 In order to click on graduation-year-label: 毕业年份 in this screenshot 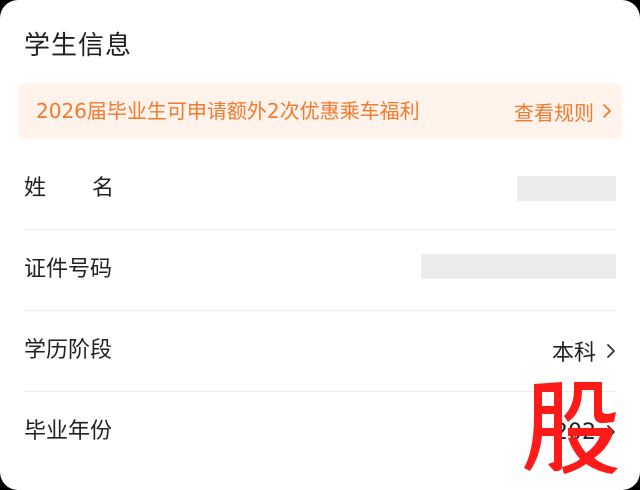, I will do `click(68, 431)`.